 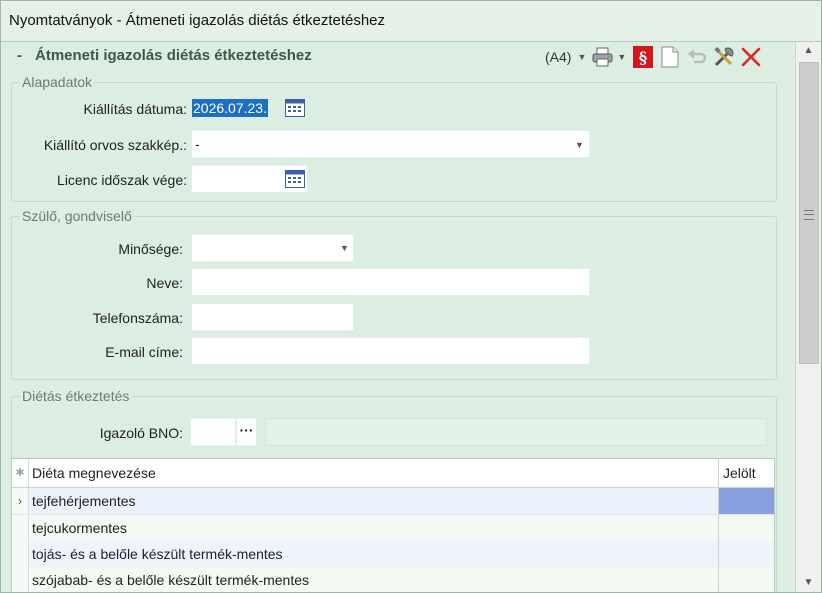 I want to click on document-icon, so click(x=670, y=57).